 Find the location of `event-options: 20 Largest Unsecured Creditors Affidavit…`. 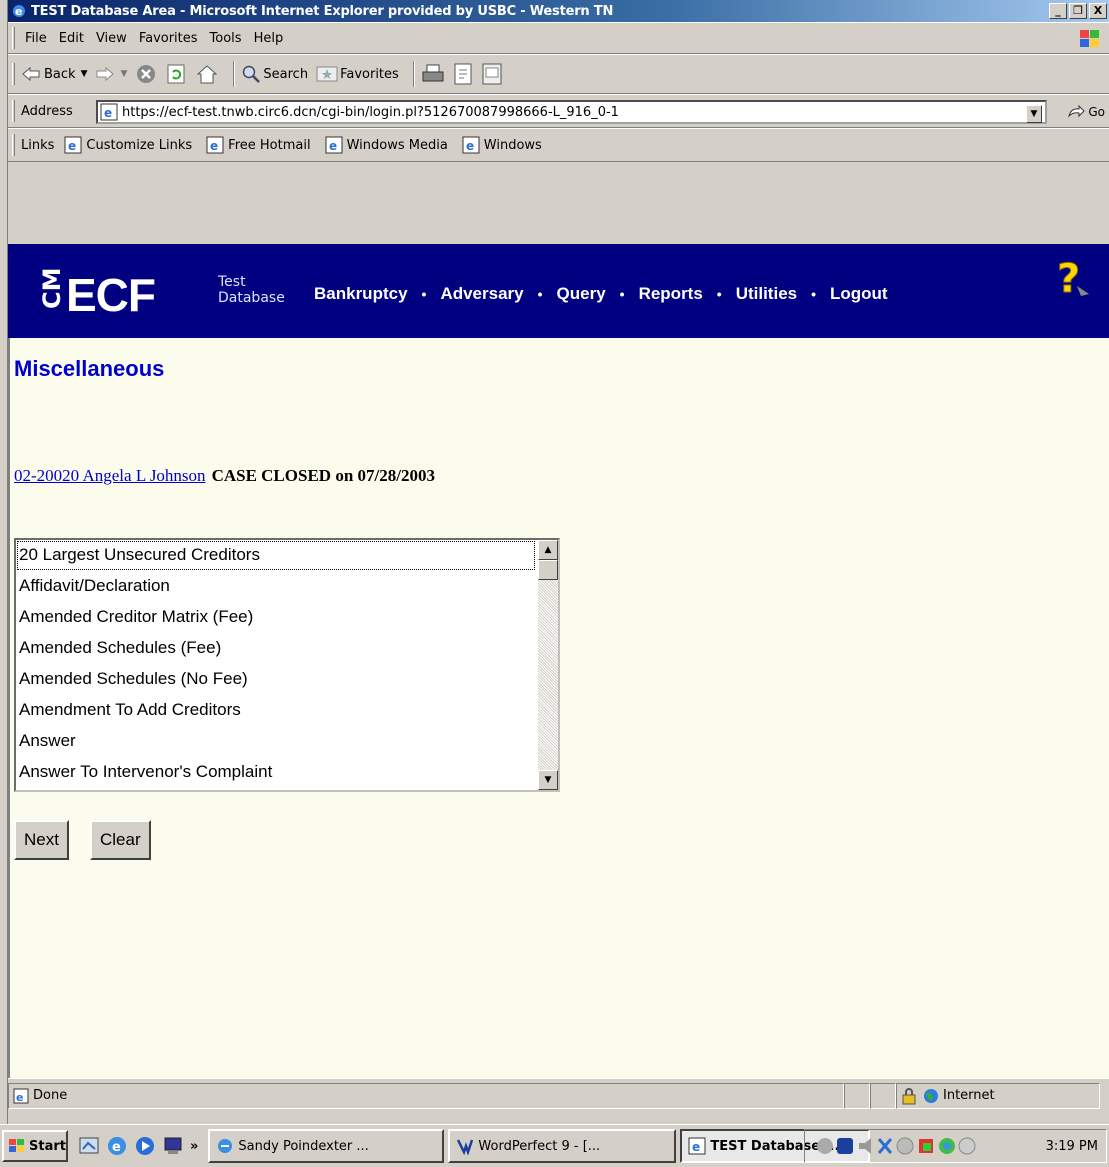

event-options: 20 Largest Unsecured Creditors Affidavit… is located at coordinates (276, 664).